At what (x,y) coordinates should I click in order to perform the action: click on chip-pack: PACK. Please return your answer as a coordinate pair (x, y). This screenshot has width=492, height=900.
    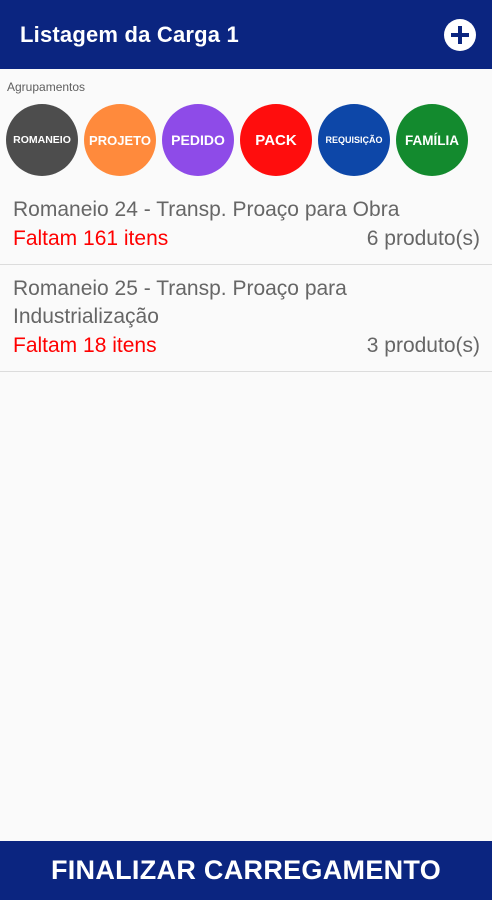
    Looking at the image, I should click on (276, 140).